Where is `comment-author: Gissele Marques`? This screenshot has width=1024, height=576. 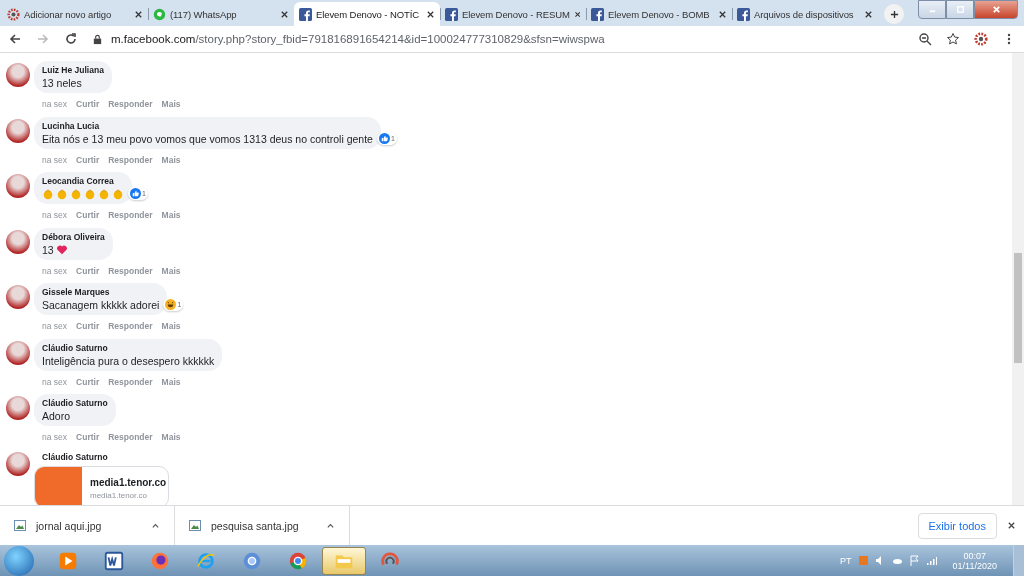
comment-author: Gissele Marques is located at coordinates (101, 292).